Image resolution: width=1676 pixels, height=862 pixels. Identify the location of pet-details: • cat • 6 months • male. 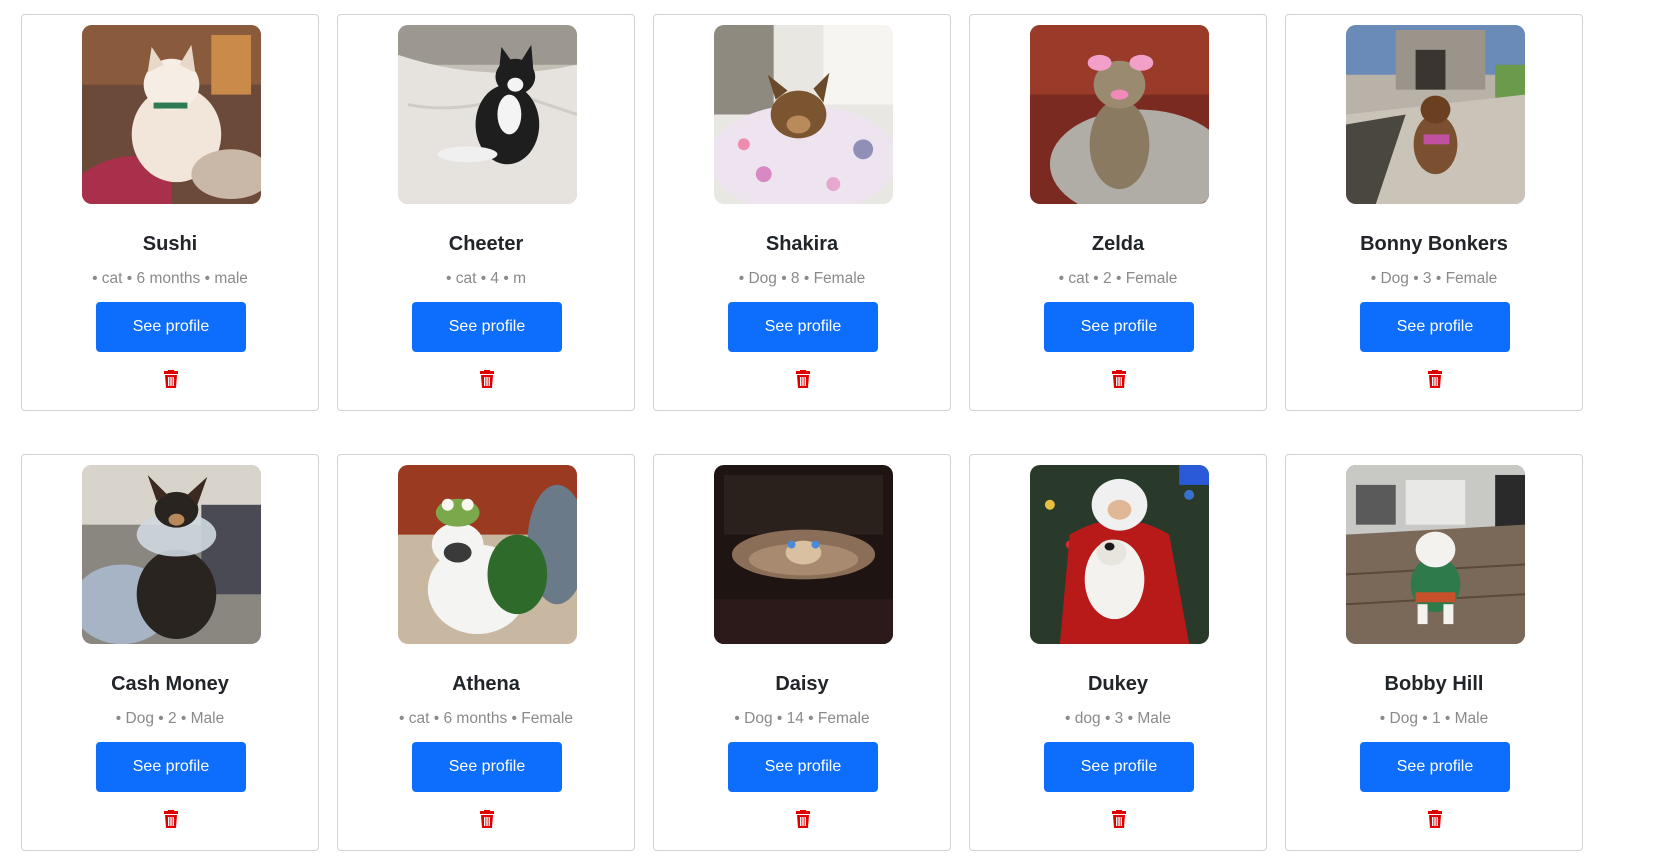
(170, 278).